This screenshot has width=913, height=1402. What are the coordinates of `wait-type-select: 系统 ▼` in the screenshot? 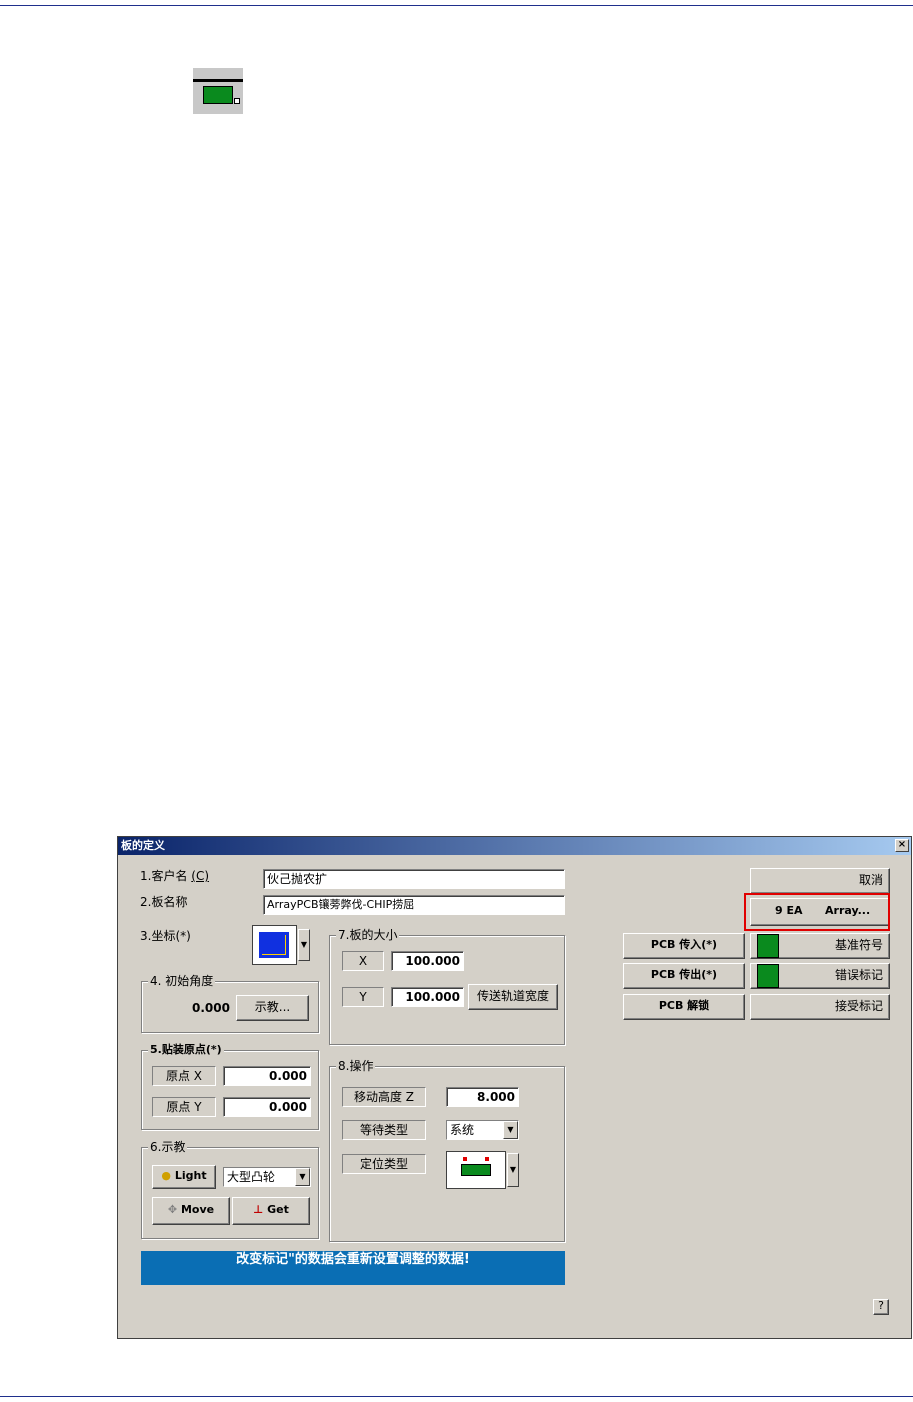 It's located at (482, 1130).